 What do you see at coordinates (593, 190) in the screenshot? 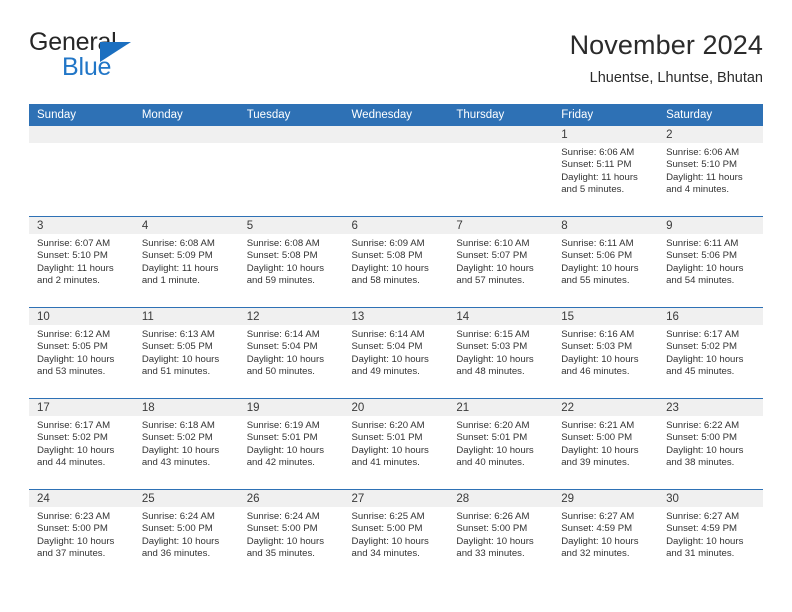
I see `daylight-duration-line2: and 5 minutes.` at bounding box center [593, 190].